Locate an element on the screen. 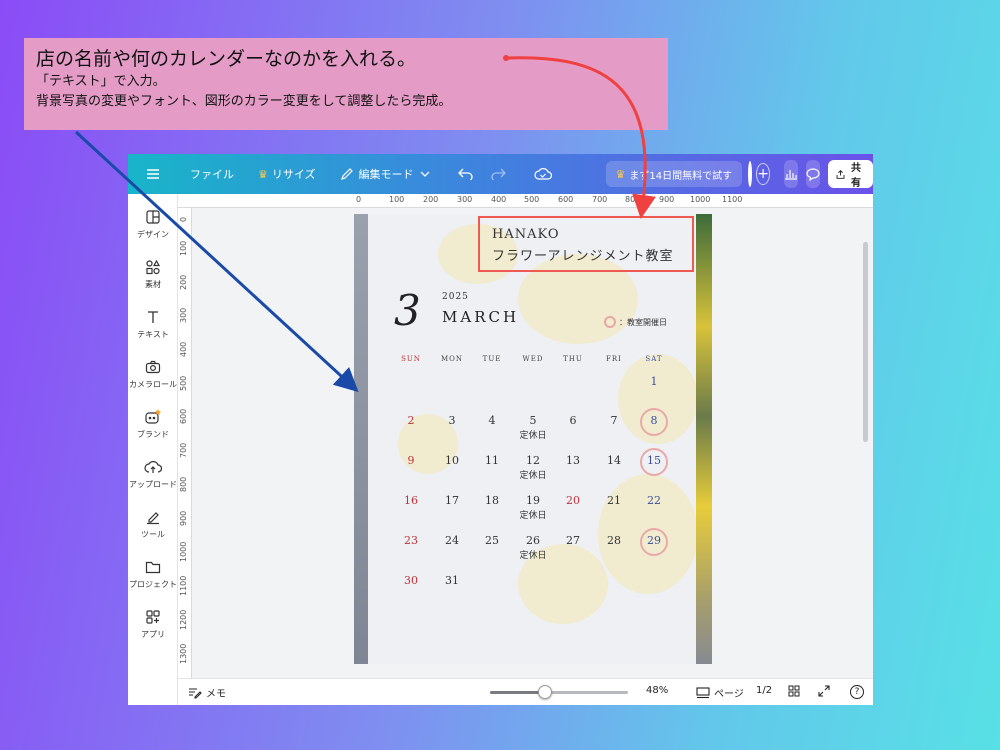 This screenshot has height=750, width=1000. page-counter: 1/2 is located at coordinates (764, 690).